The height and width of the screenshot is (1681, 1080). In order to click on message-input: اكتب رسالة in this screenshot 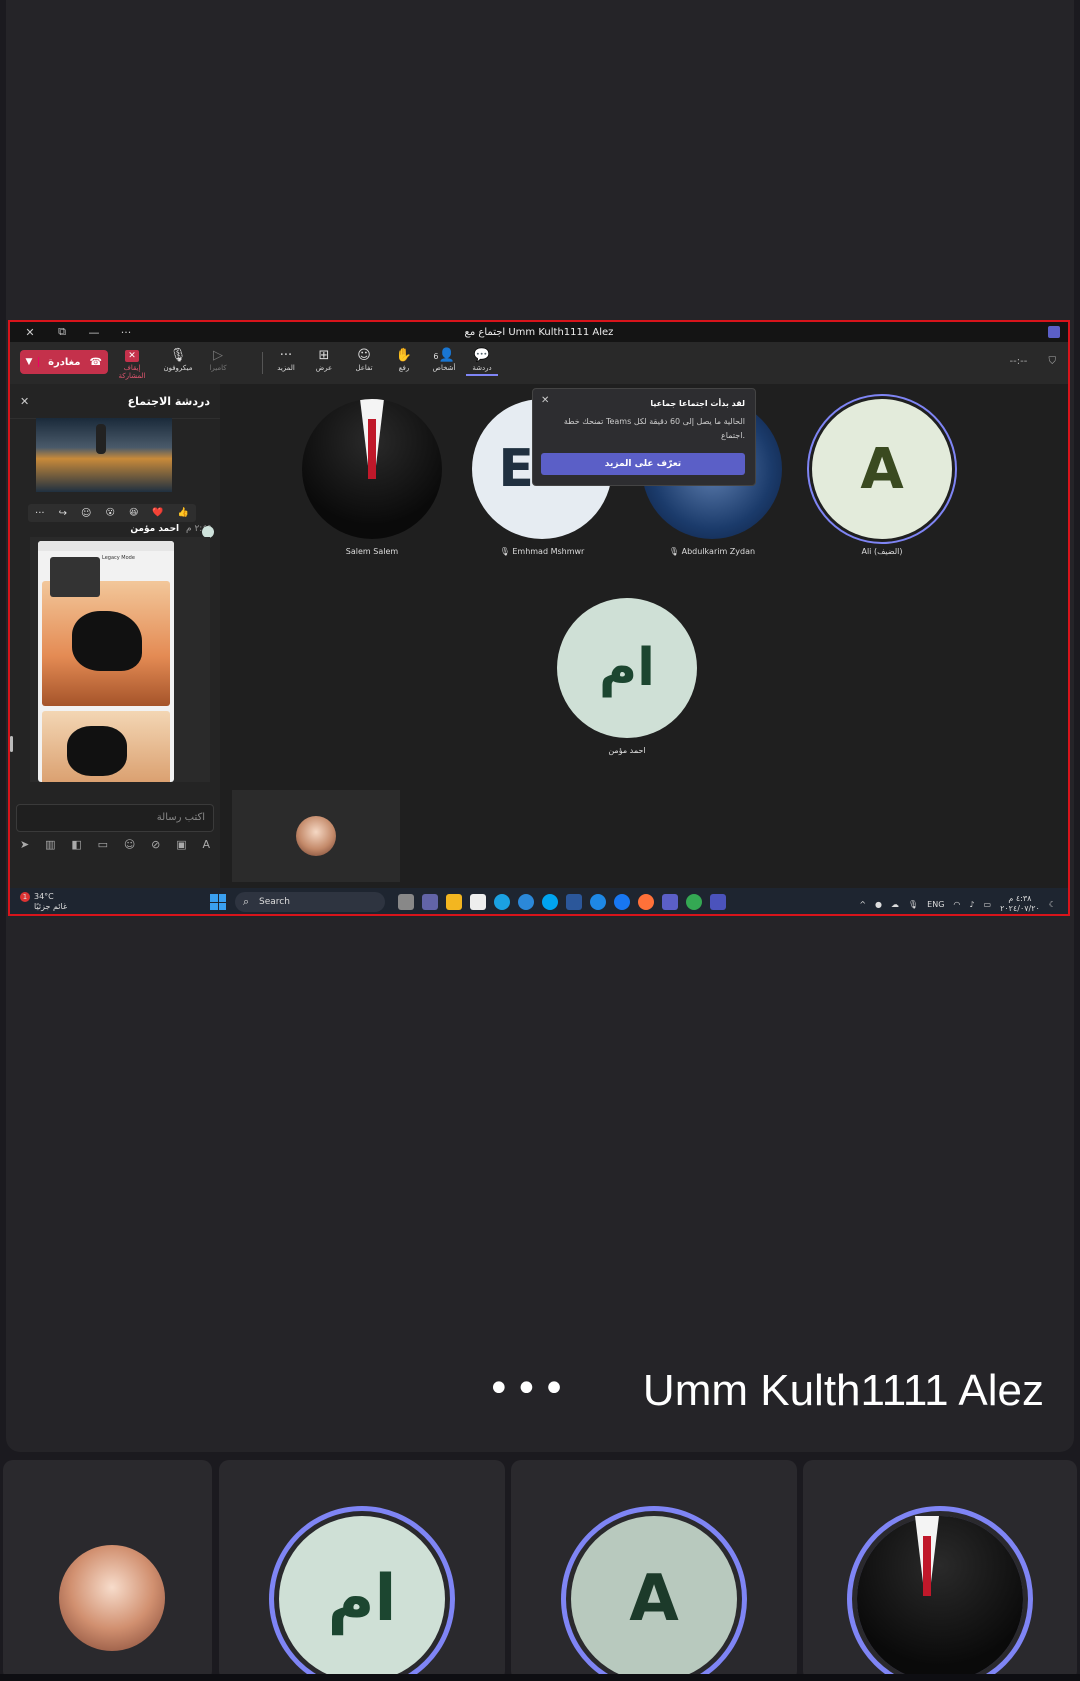, I will do `click(115, 818)`.